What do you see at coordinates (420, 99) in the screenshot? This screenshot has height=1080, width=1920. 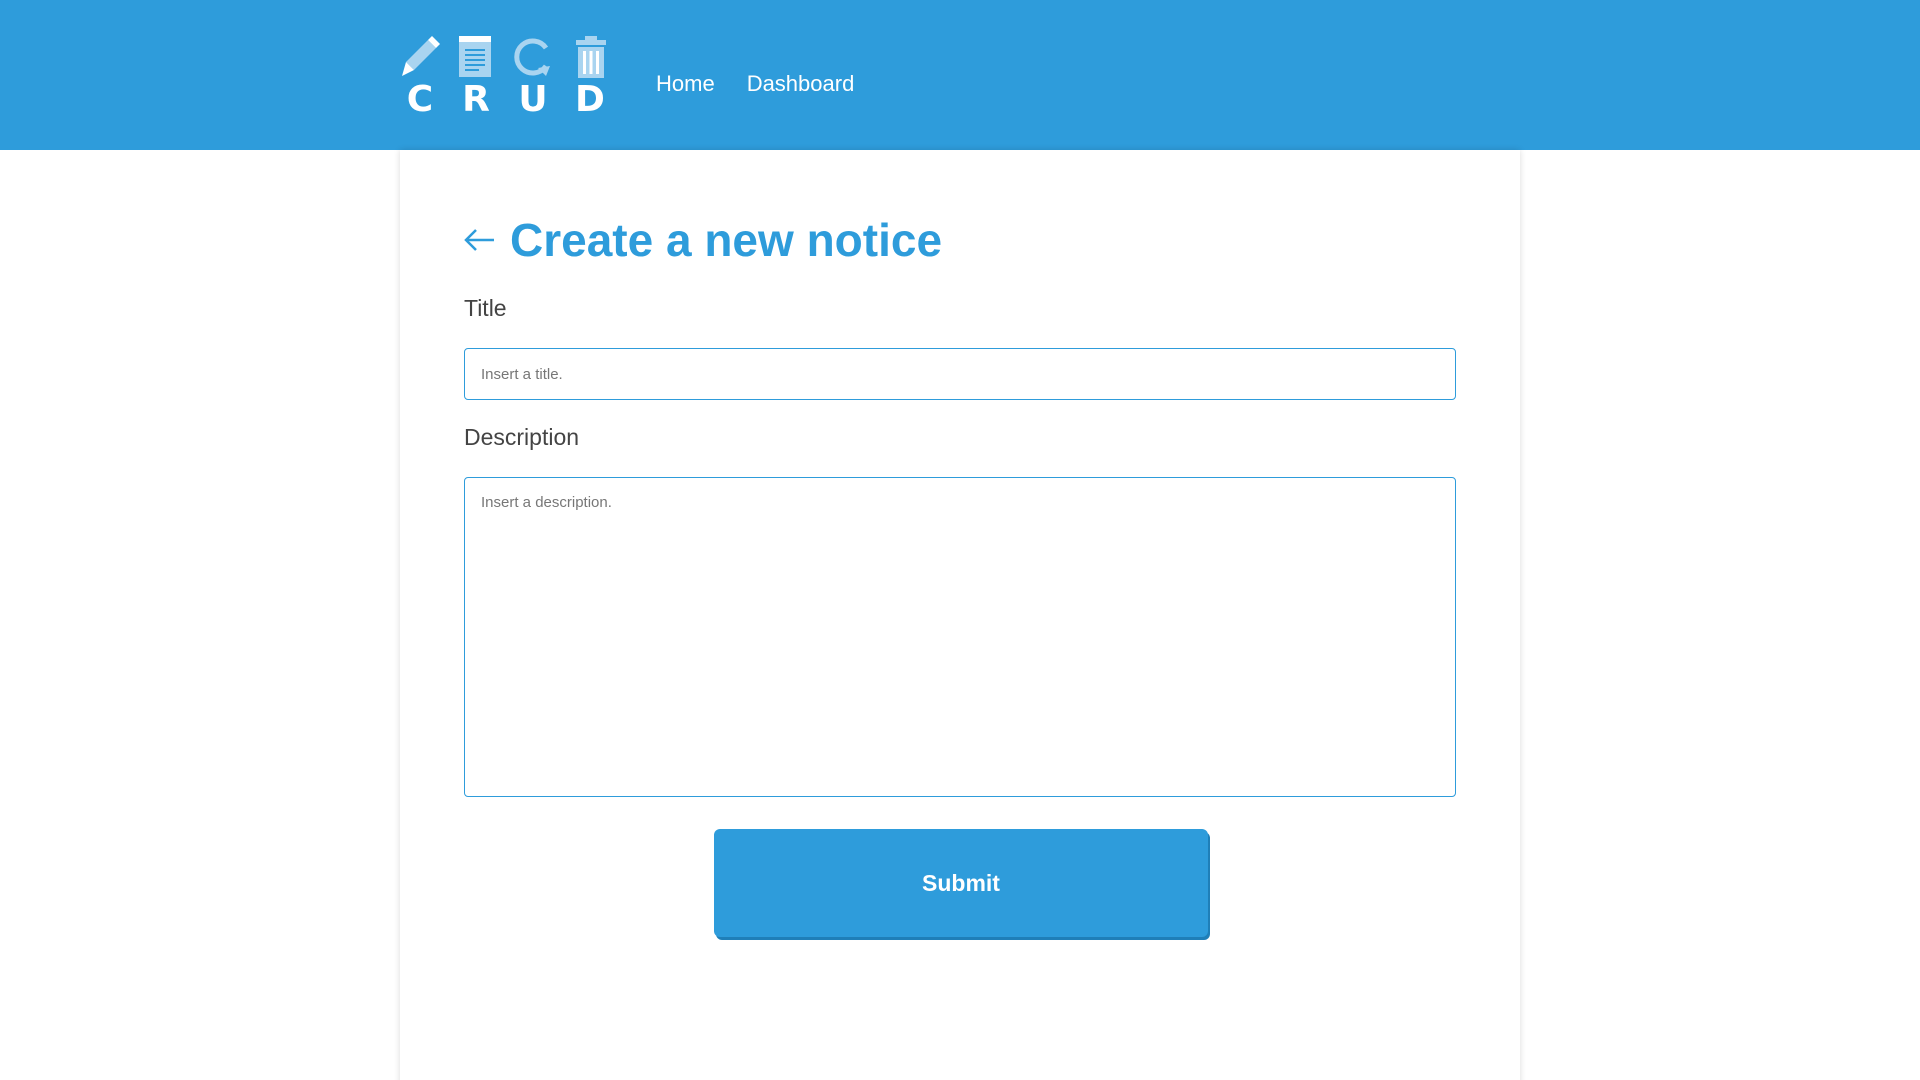 I see `logo-letter-c: C` at bounding box center [420, 99].